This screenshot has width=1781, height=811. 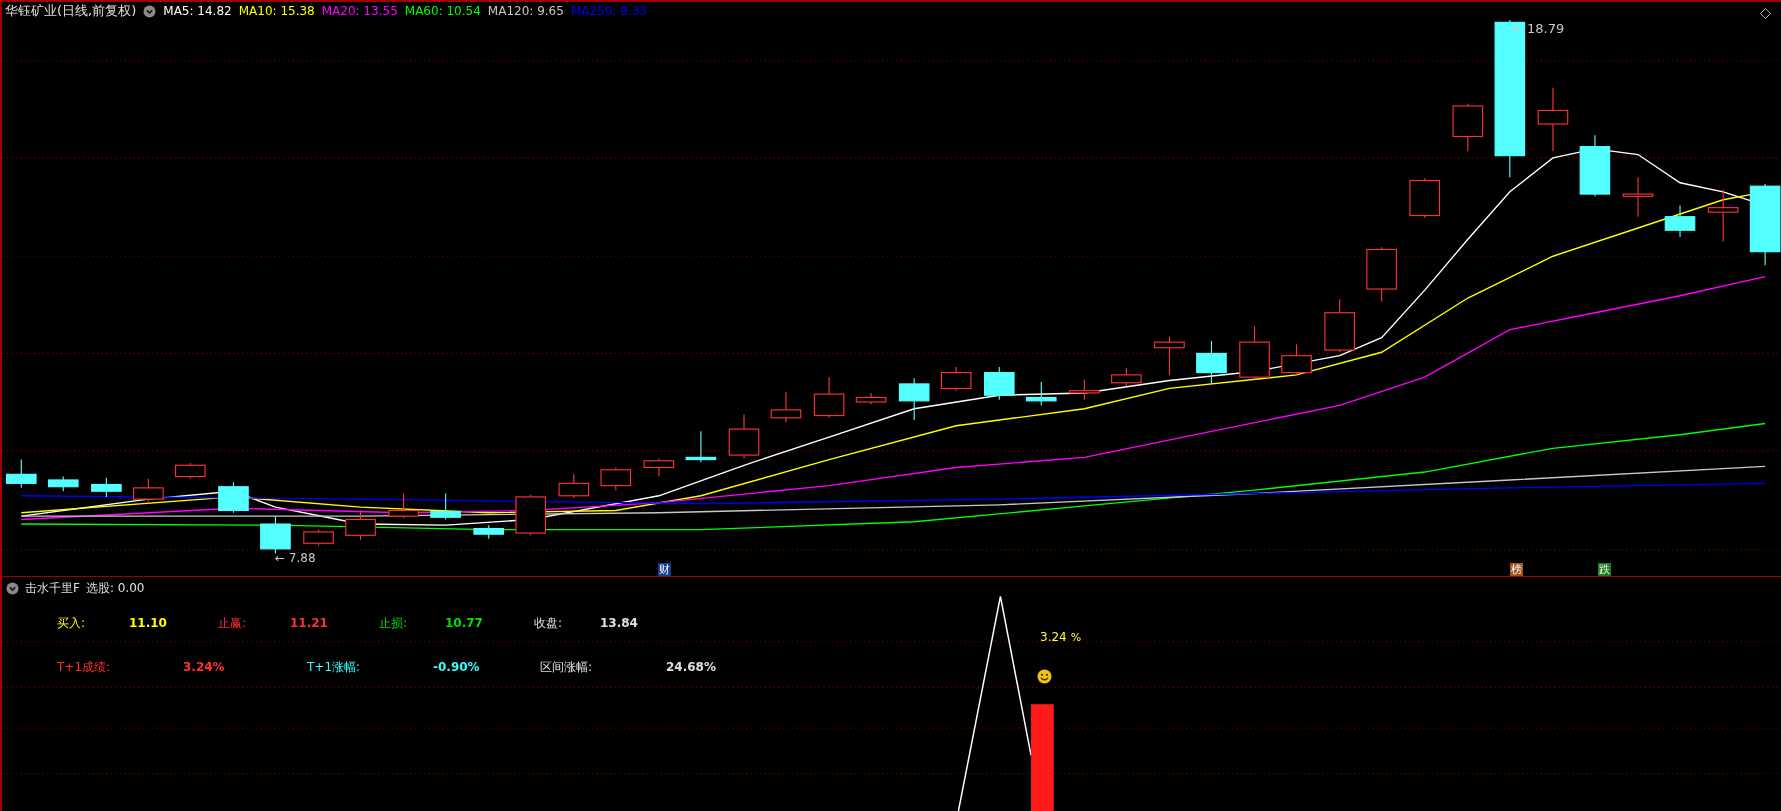 What do you see at coordinates (115, 588) in the screenshot?
I see `indicator-reading: 选股: 0.00` at bounding box center [115, 588].